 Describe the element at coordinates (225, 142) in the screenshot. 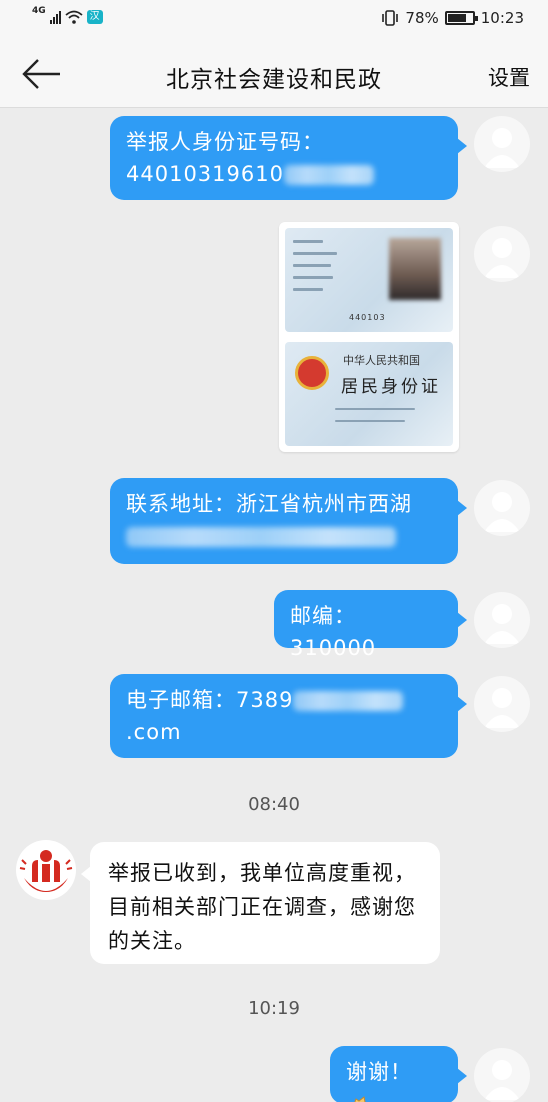

I see `id-number-label: 举报人身份证号码：` at that location.